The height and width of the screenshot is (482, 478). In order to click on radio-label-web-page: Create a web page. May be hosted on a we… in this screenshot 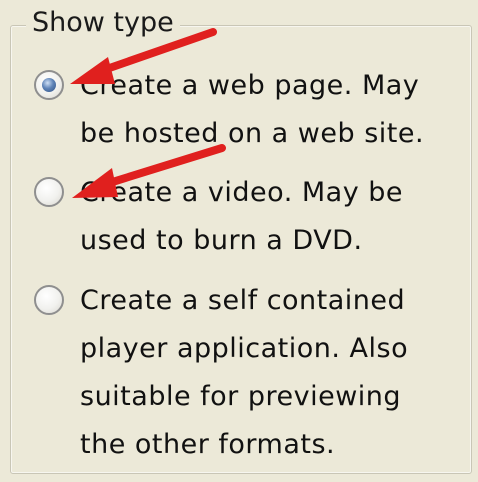, I will do `click(252, 109)`.